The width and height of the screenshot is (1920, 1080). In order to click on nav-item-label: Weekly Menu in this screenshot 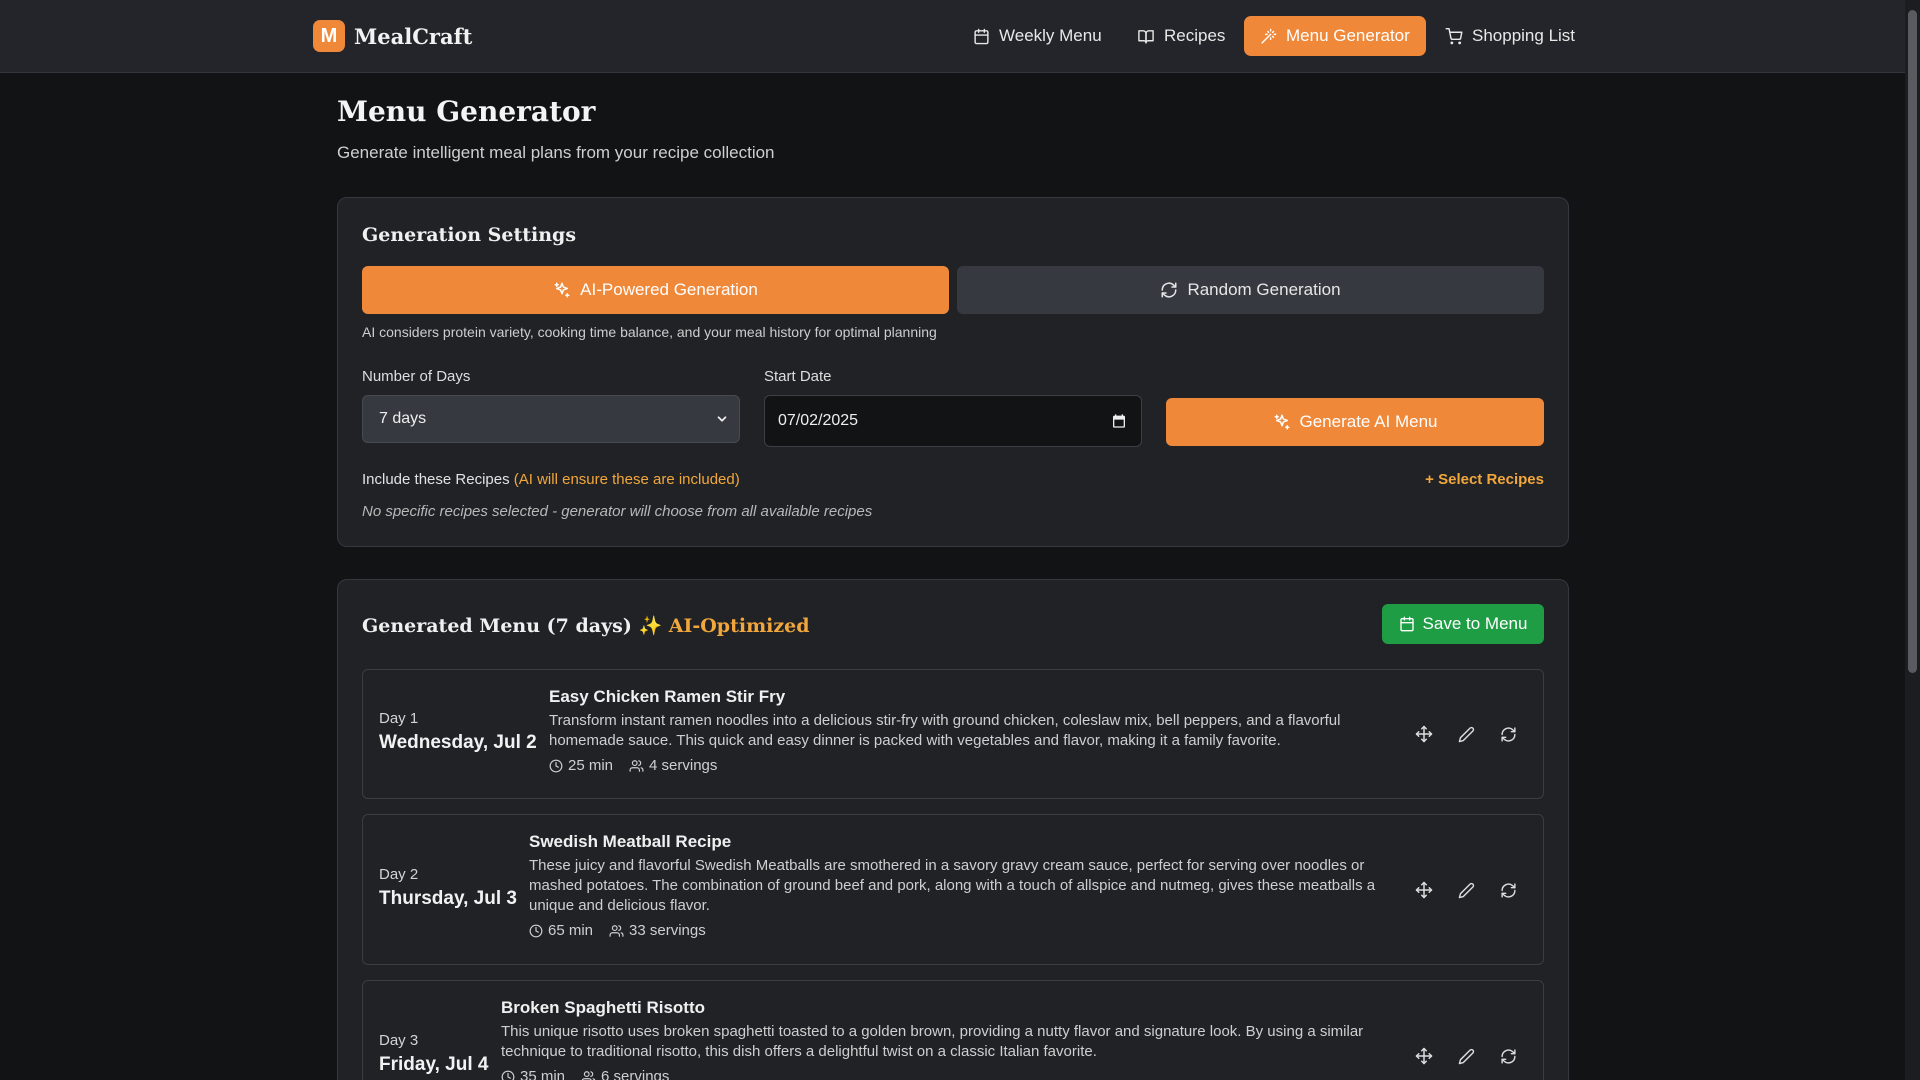, I will do `click(1050, 35)`.